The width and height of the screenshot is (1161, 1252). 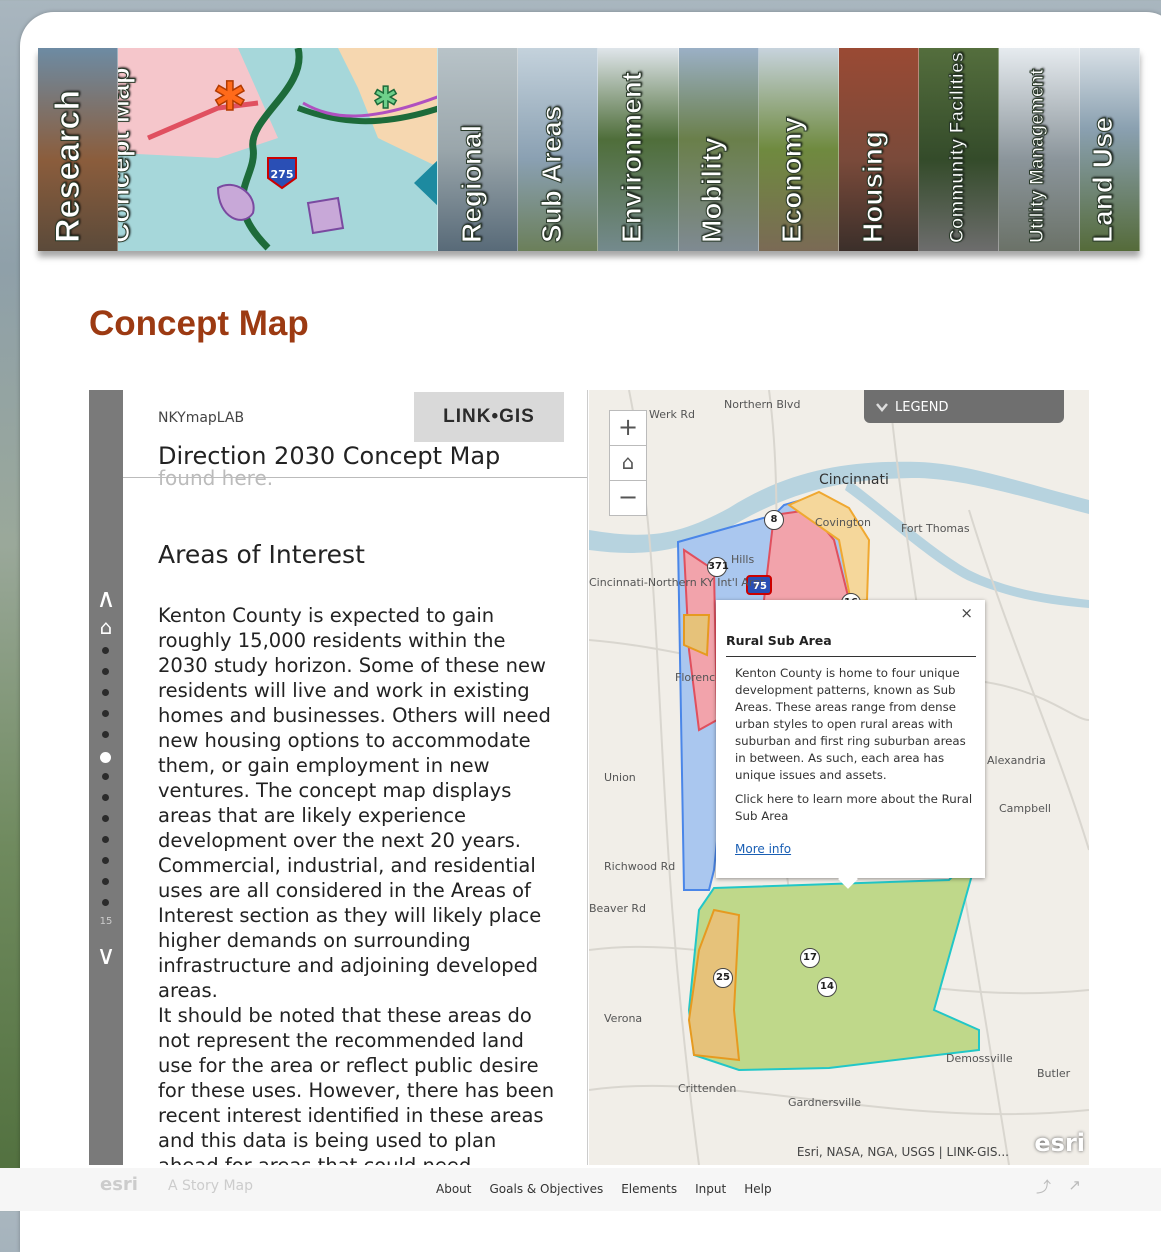 I want to click on place-label: Fort Thomas, so click(x=935, y=528).